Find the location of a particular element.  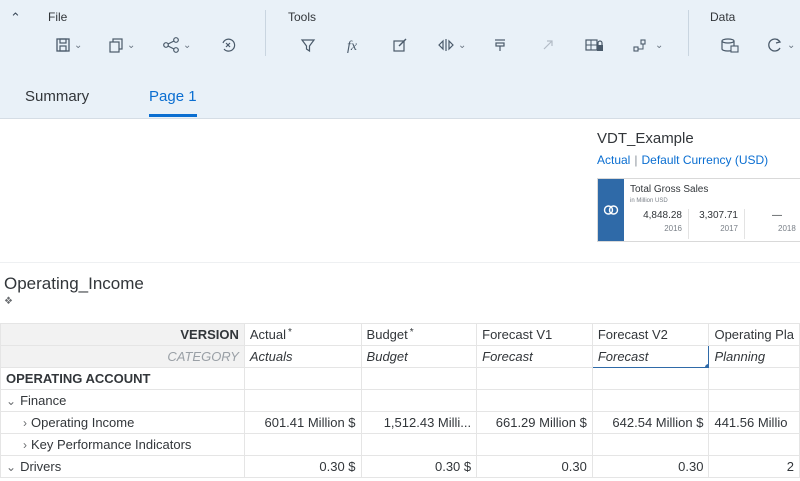

column-header: Forecast V2 is located at coordinates (650, 334).